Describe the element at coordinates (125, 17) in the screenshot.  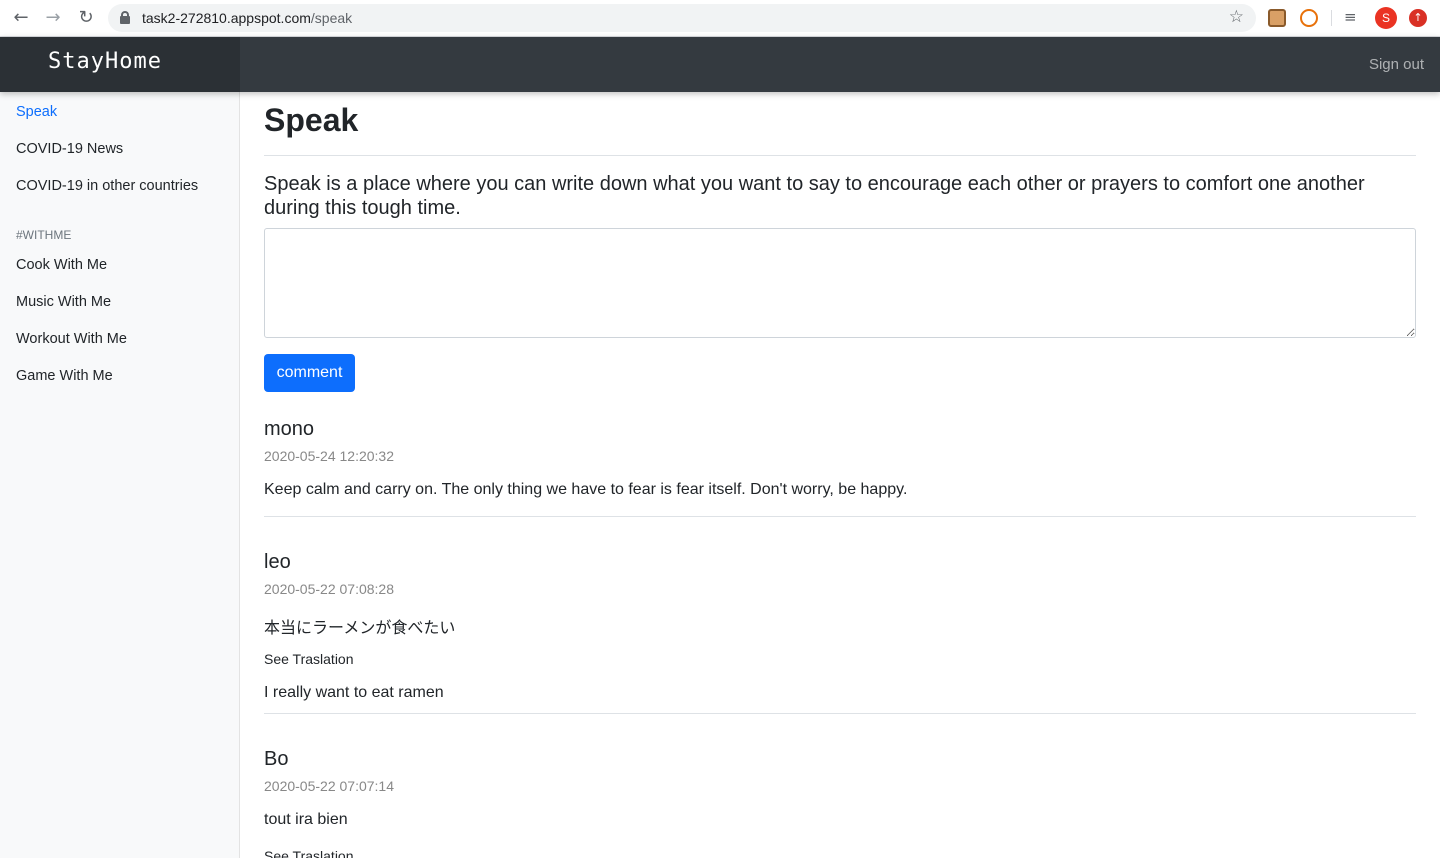
I see `lock-icon` at that location.